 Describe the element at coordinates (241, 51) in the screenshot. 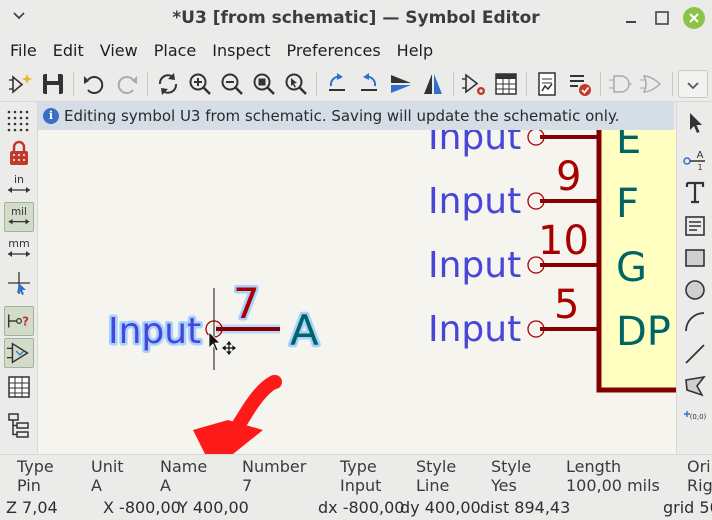

I see `menu-inspect: Inspect` at that location.